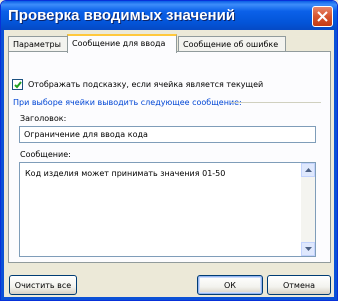  What do you see at coordinates (169, 298) in the screenshot?
I see `window-frame-bottom` at bounding box center [169, 298].